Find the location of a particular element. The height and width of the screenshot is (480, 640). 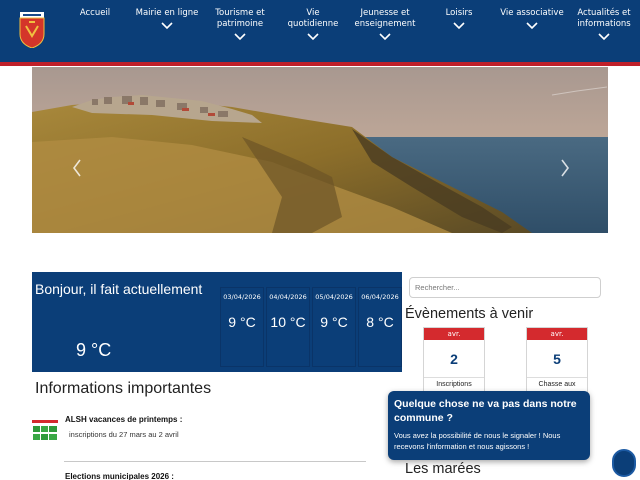

nav-item-label: Vie quotidienne is located at coordinates (313, 18).